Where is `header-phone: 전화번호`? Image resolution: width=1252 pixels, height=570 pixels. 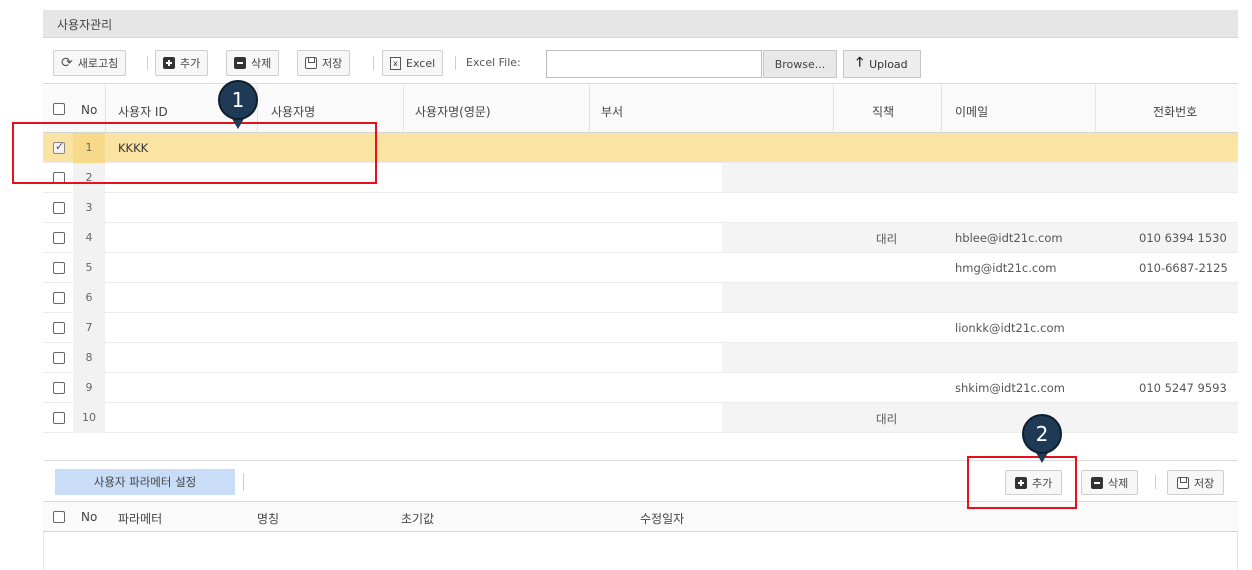 header-phone: 전화번호 is located at coordinates (1175, 111).